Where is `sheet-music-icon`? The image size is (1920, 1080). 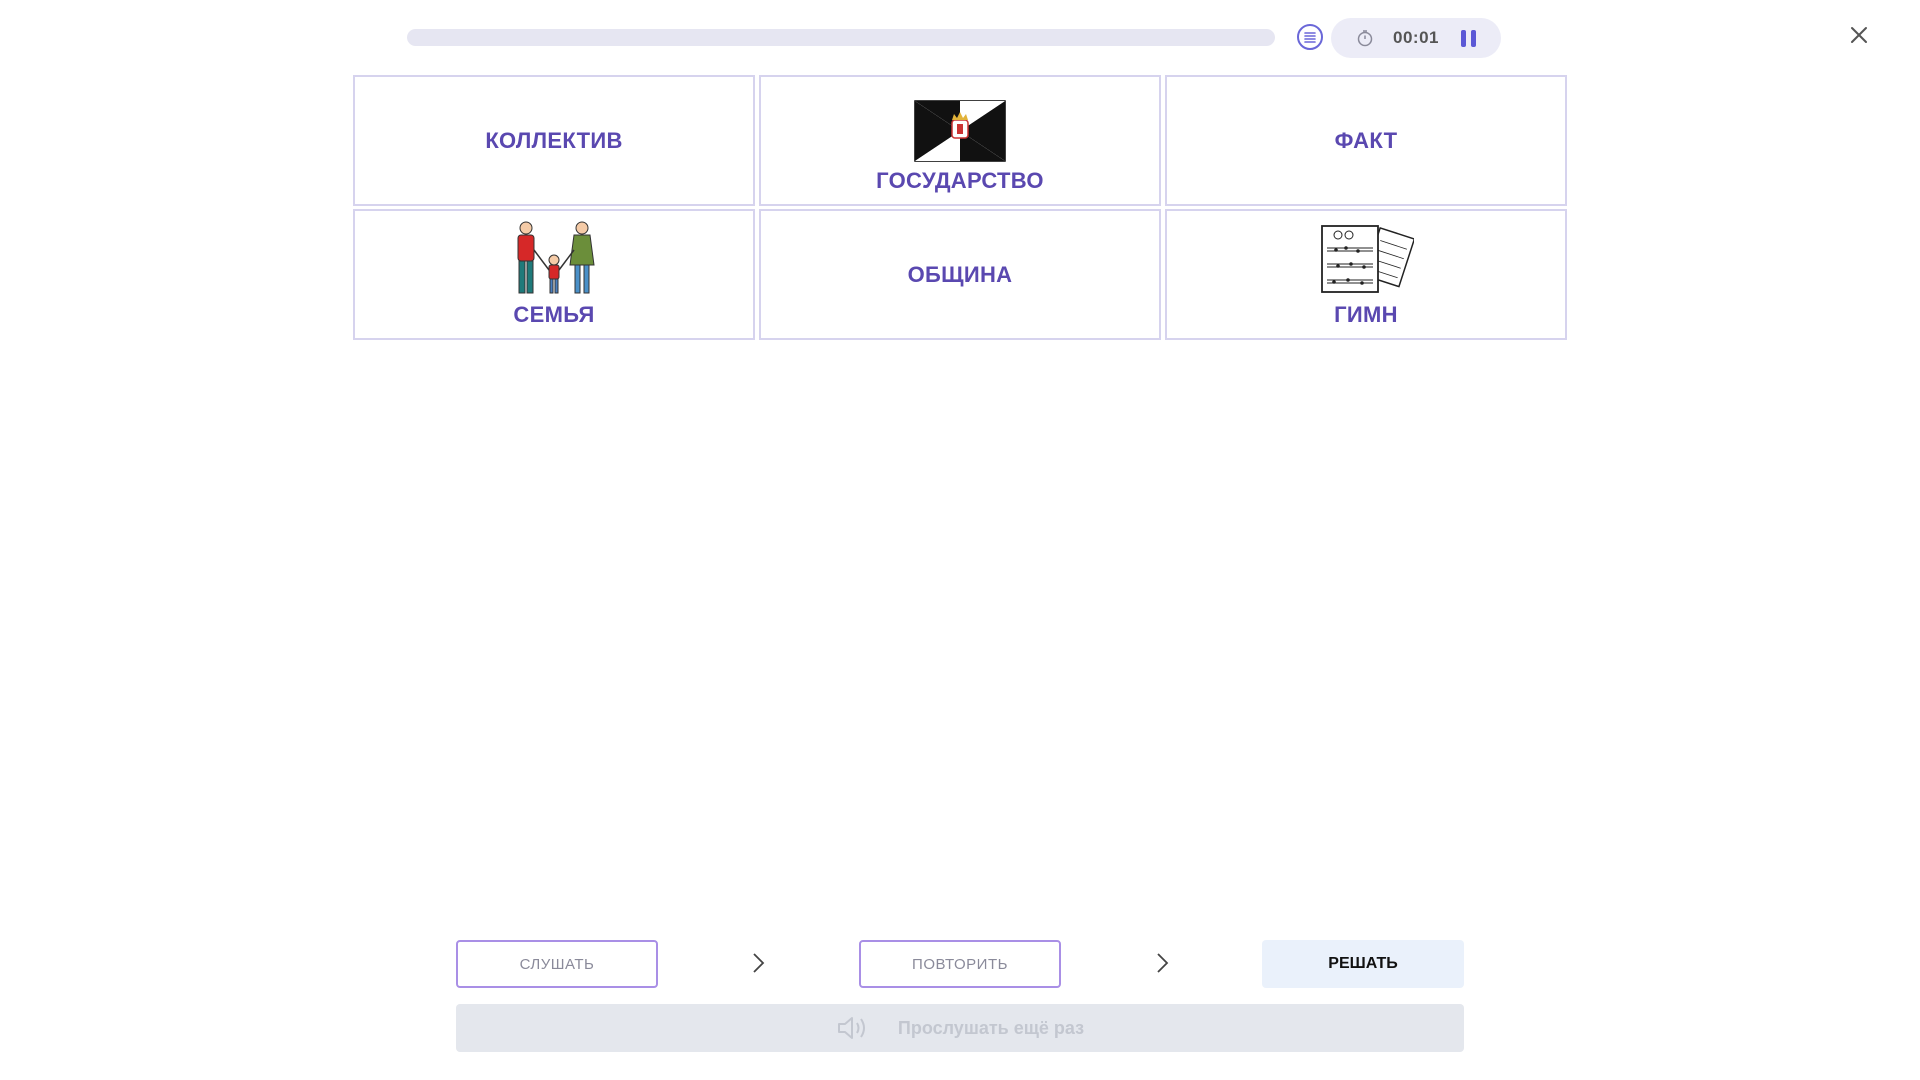 sheet-music-icon is located at coordinates (1367, 259).